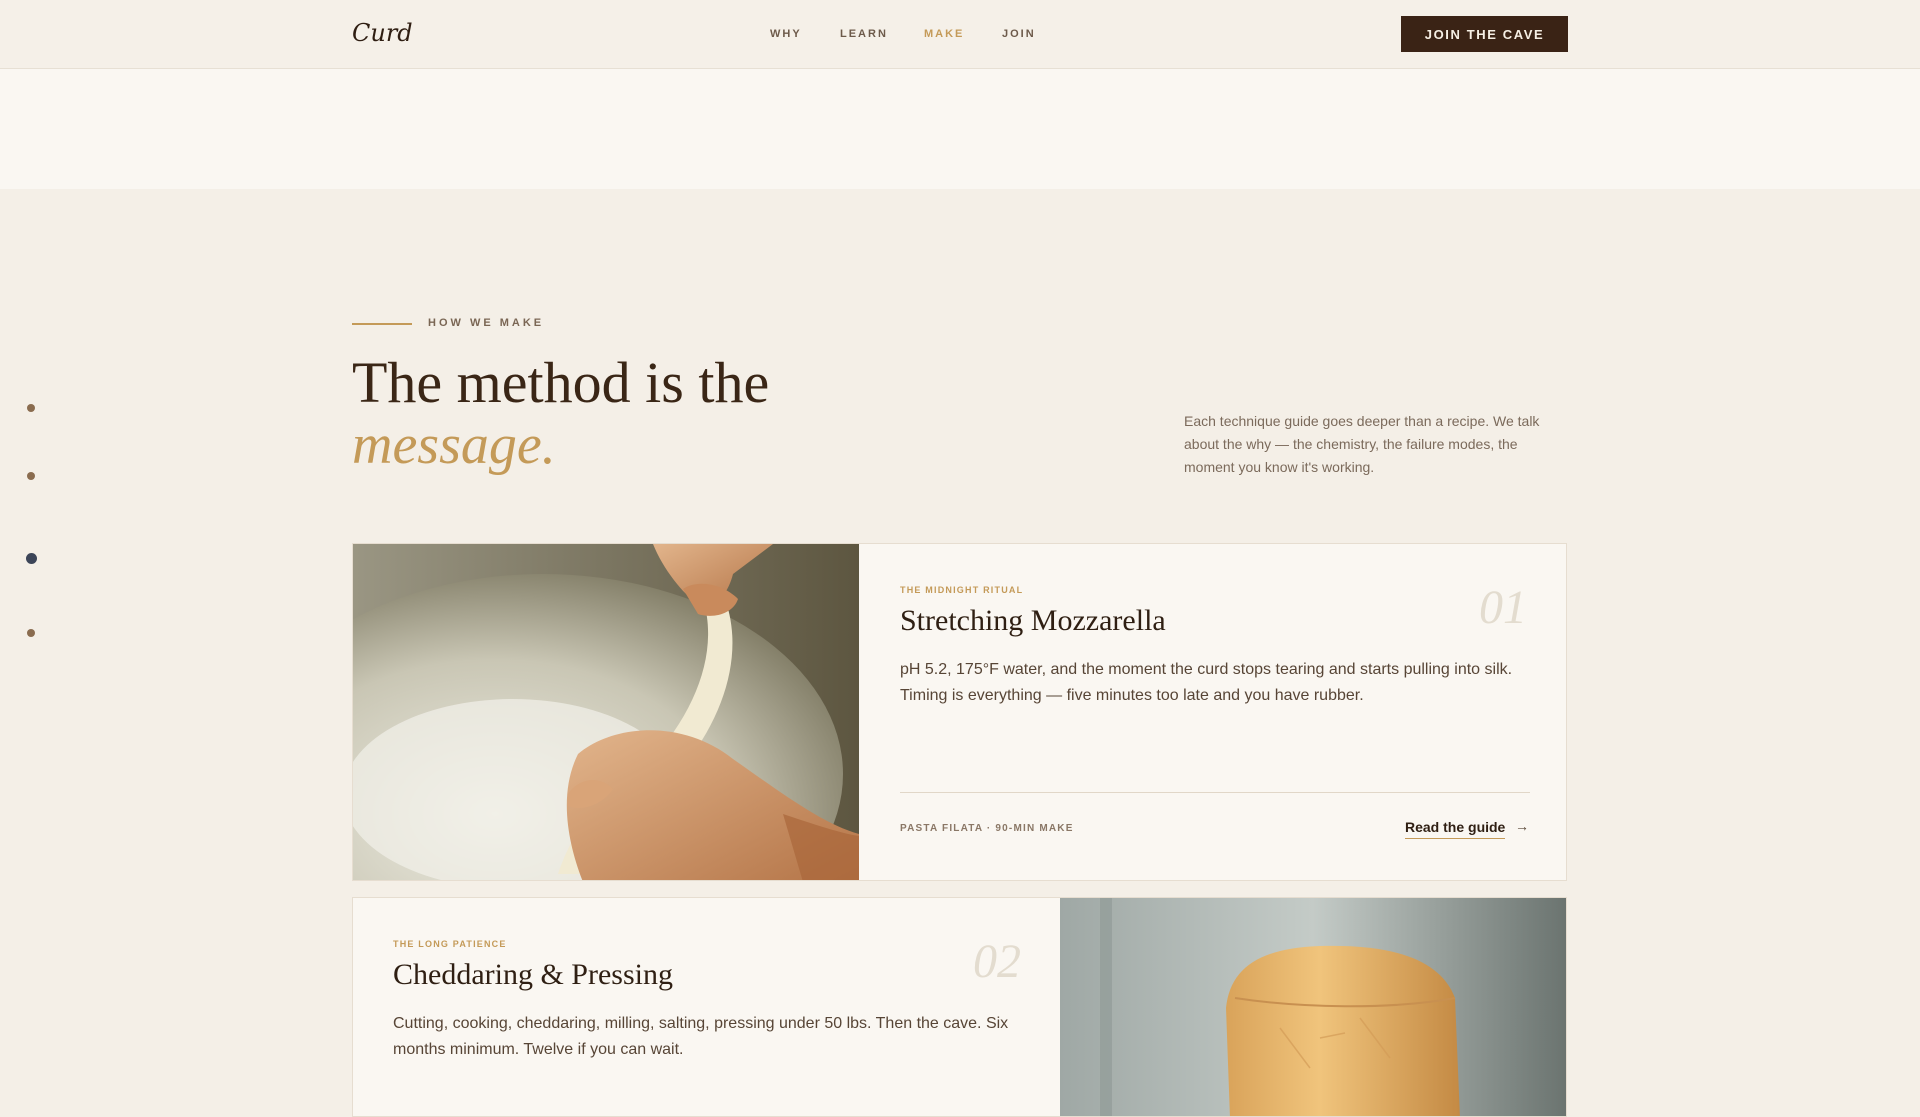 This screenshot has width=1920, height=1117. Describe the element at coordinates (1019, 34) in the screenshot. I see `nav-link-join: JOIN` at that location.